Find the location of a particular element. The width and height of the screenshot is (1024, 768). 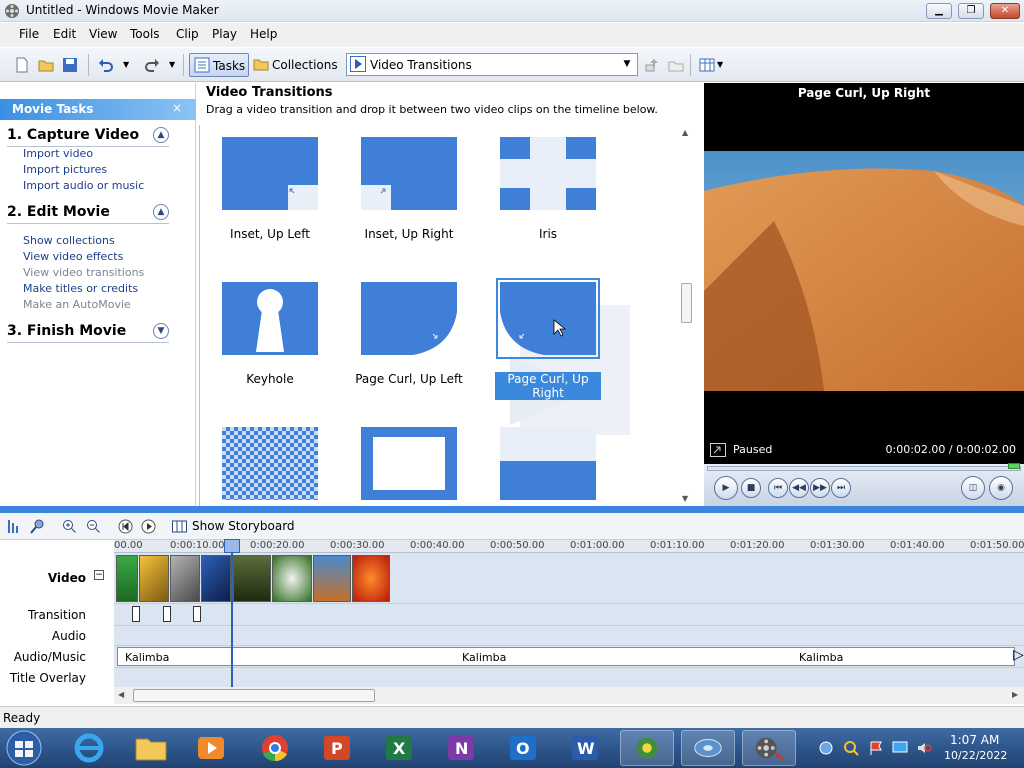

menu-tools: Tools is located at coordinates (145, 34).